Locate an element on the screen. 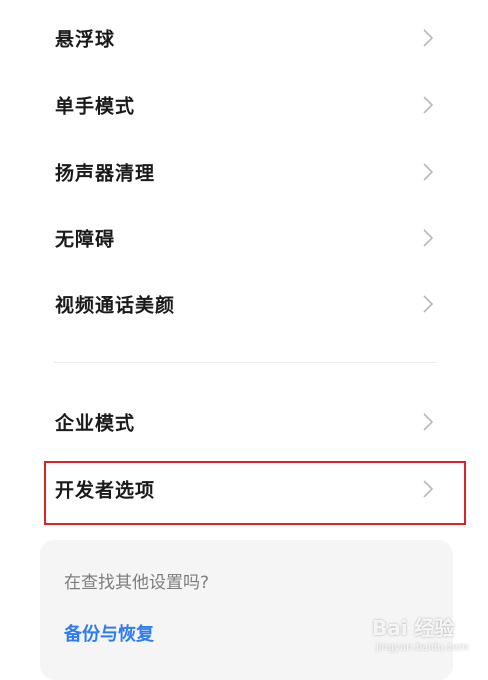 The width and height of the screenshot is (488, 680). settings-item-label: 悬浮球 is located at coordinates (85, 39).